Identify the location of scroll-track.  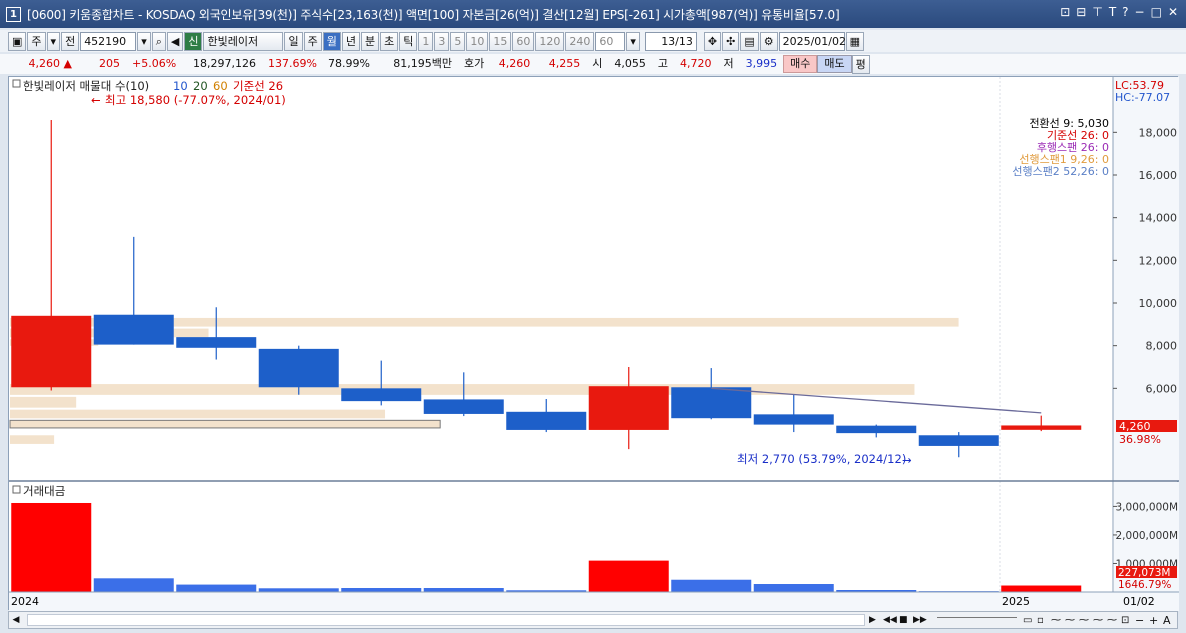
(446, 620).